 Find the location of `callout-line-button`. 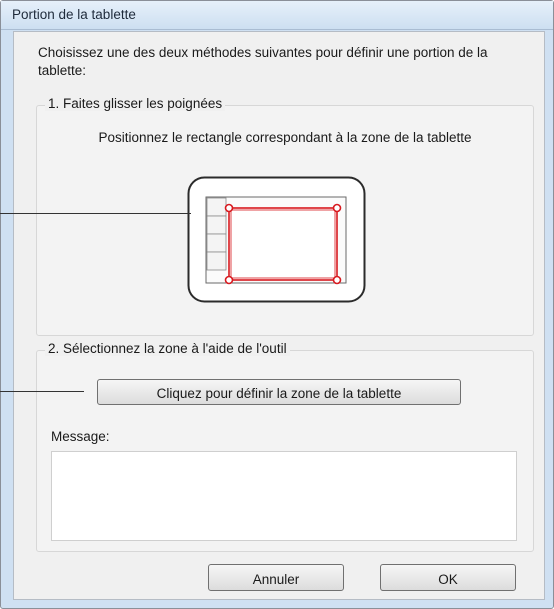

callout-line-button is located at coordinates (42, 391).